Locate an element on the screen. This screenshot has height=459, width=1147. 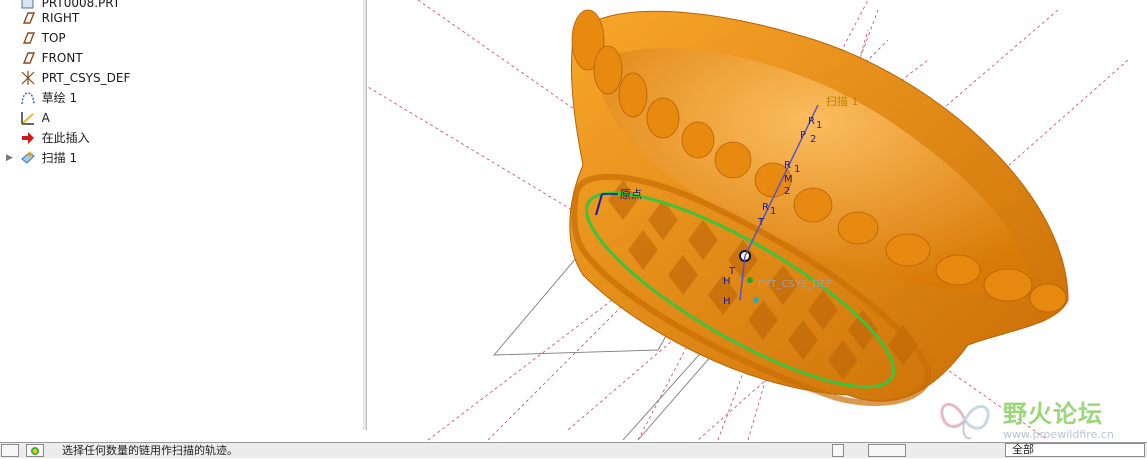
selection-filter-value: 全部 is located at coordinates (1023, 449).